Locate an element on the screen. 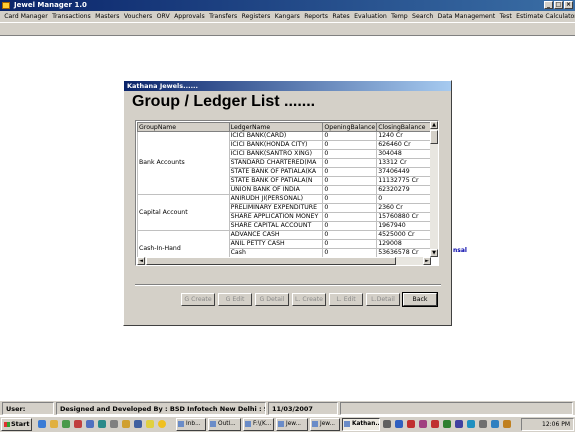 This screenshot has width=575, height=432. ledger-name-cell: SHARE APPLICATION MONEY is located at coordinates (276, 217).